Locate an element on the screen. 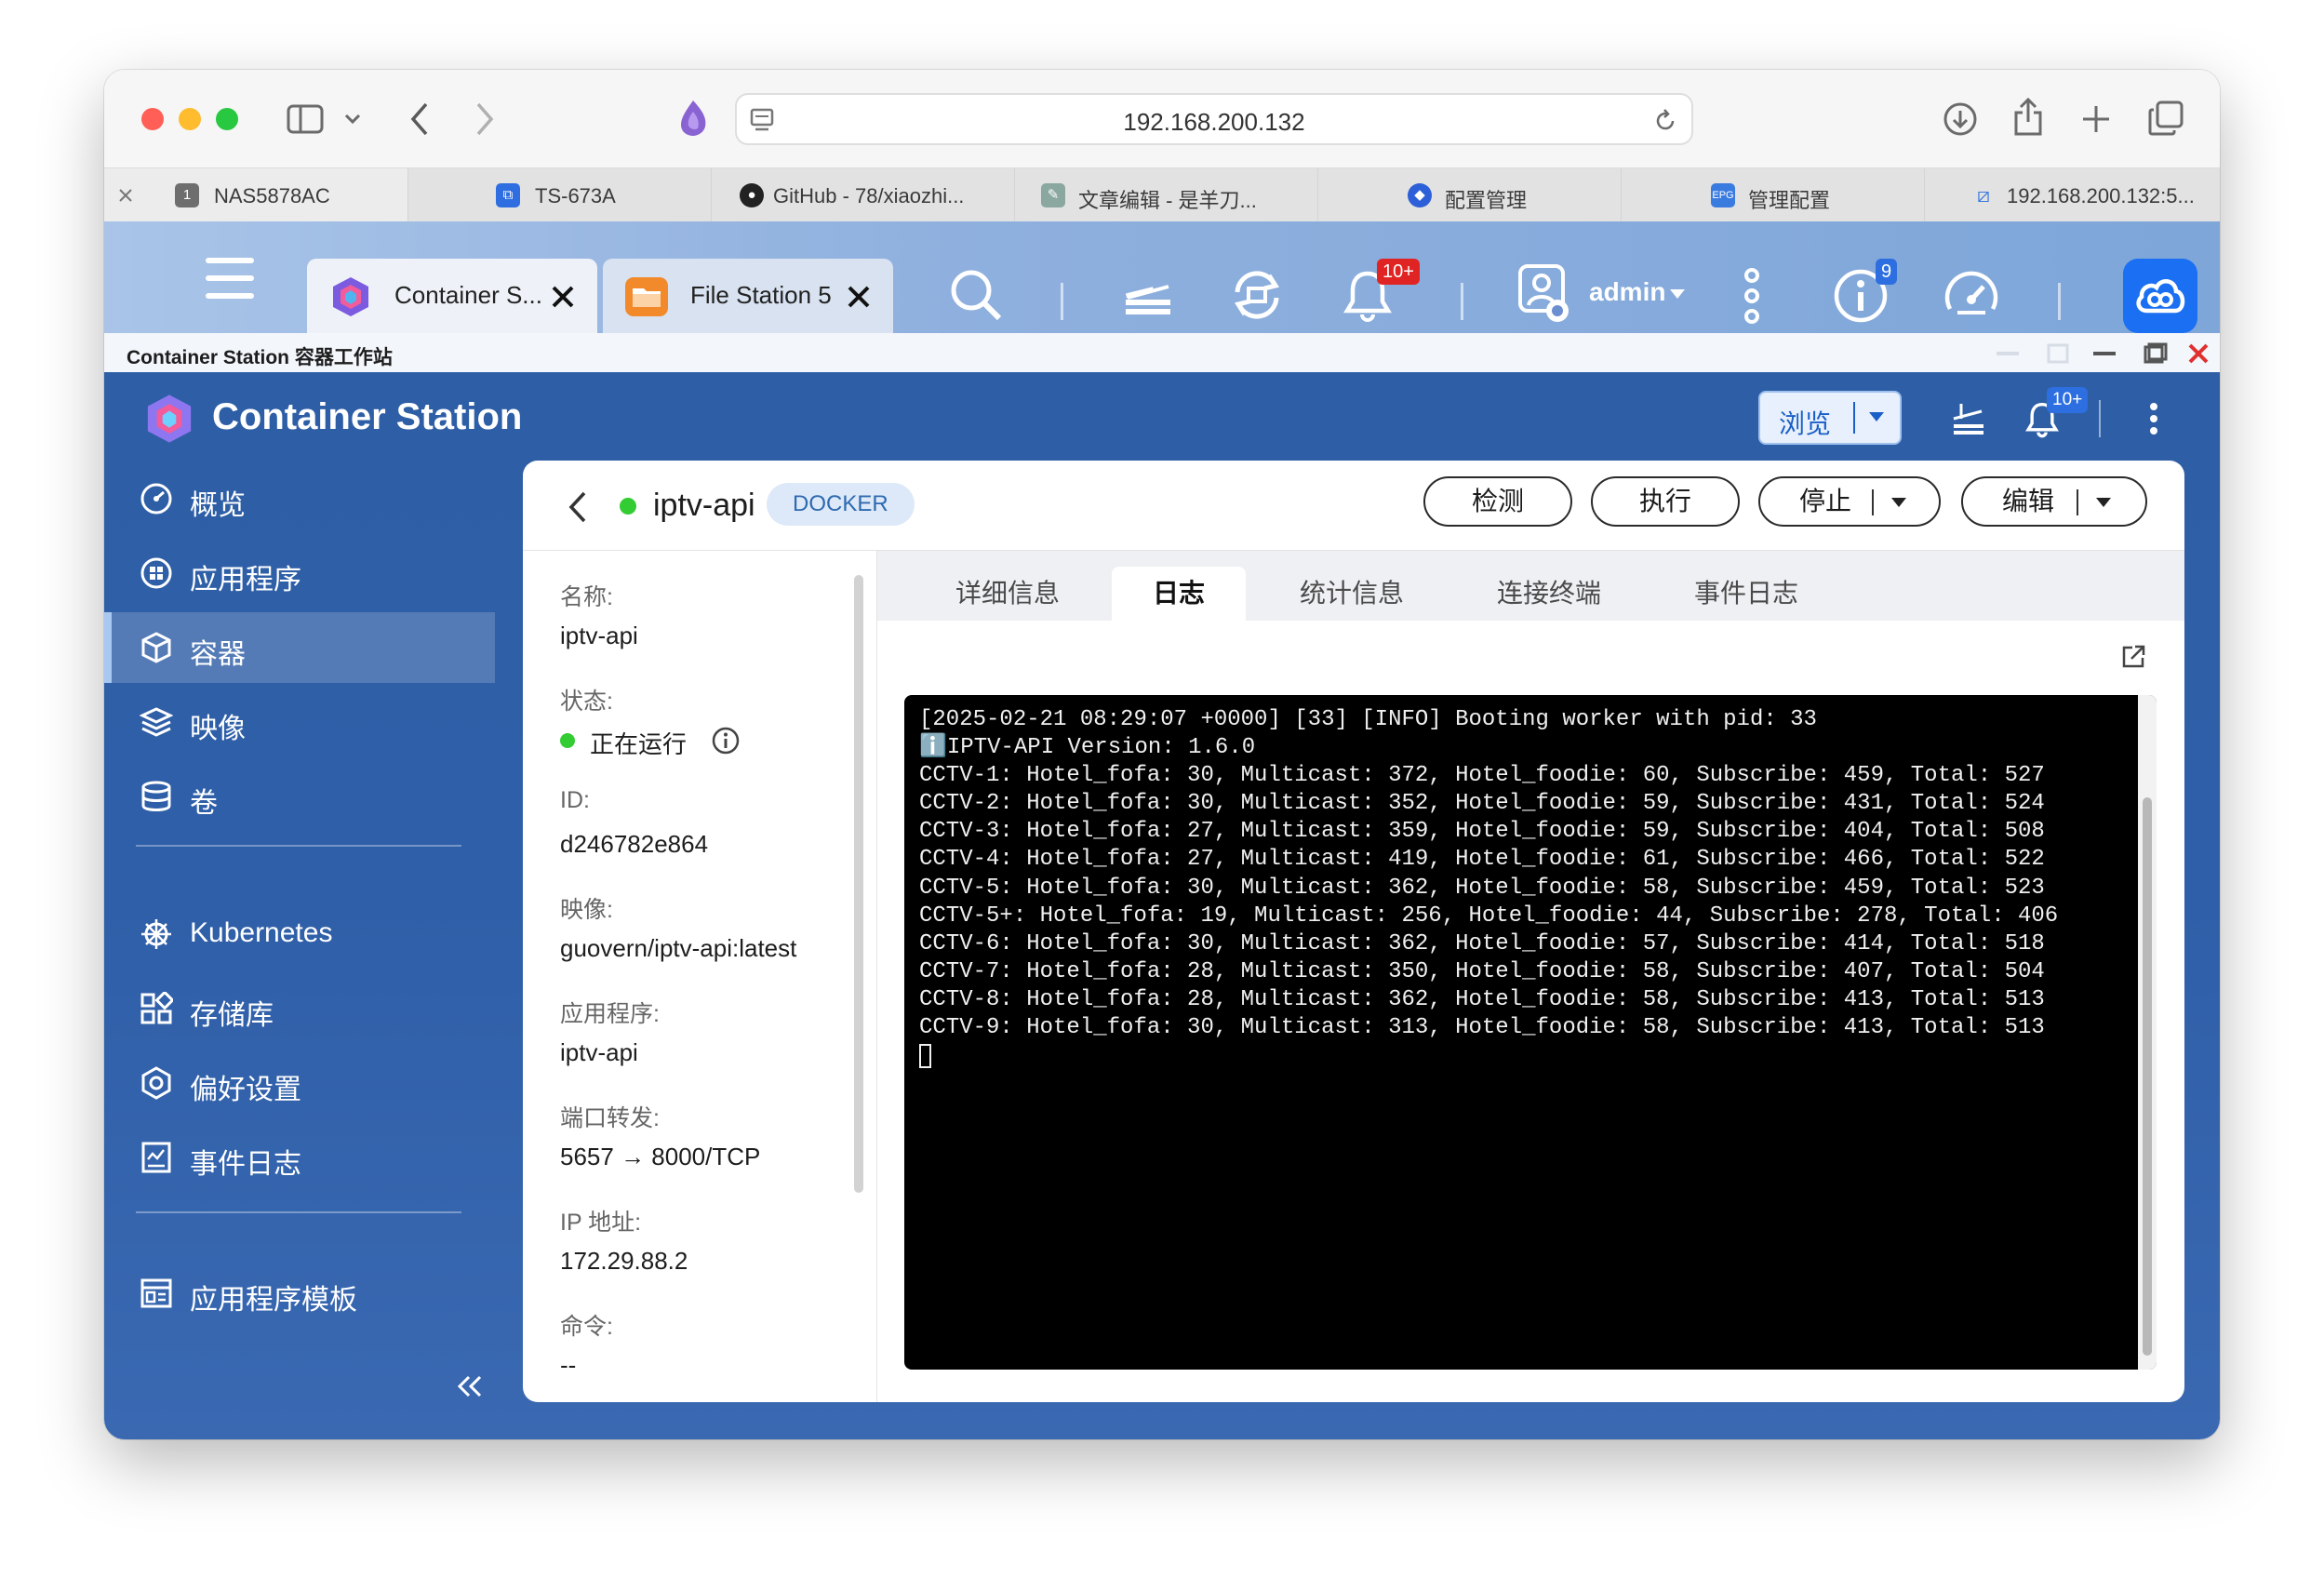 This screenshot has height=1578, width=2324. info-circle-icon is located at coordinates (726, 741).